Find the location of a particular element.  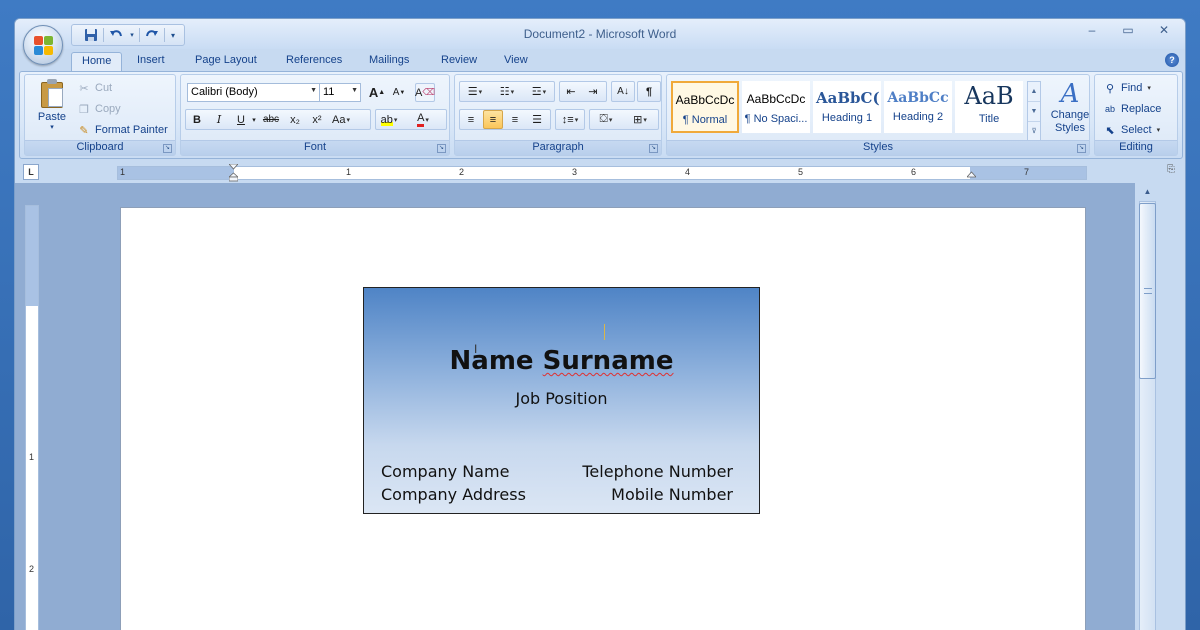

superscript-button: x² is located at coordinates (317, 119).